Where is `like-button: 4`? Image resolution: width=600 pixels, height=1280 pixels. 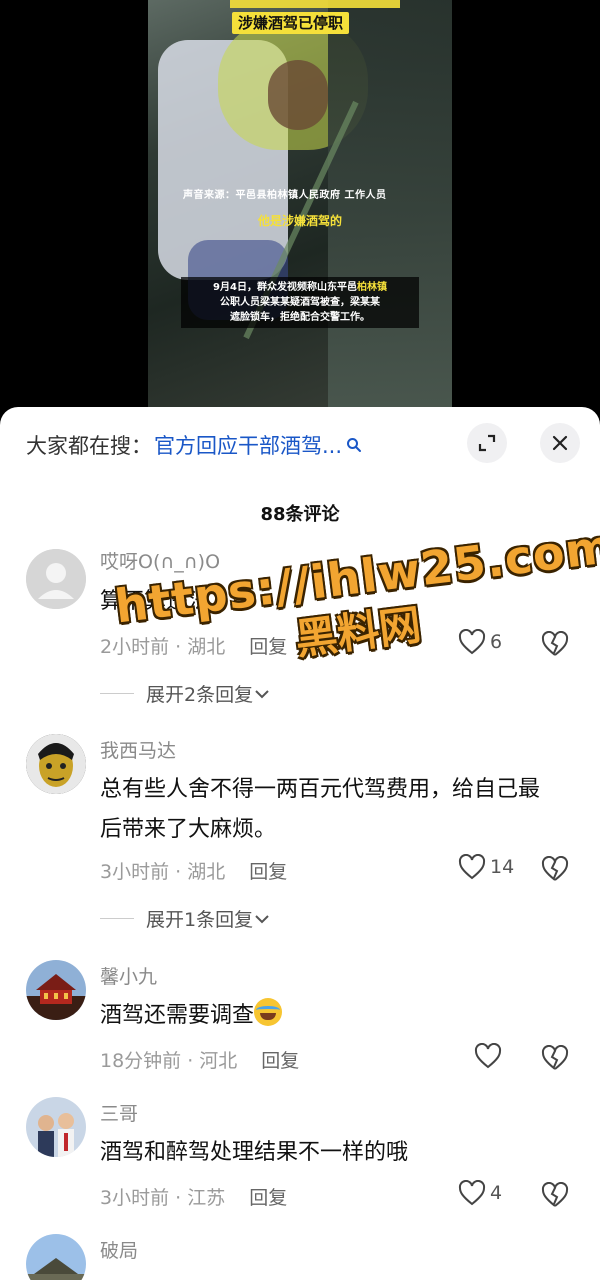
like-button: 4 is located at coordinates (480, 1193).